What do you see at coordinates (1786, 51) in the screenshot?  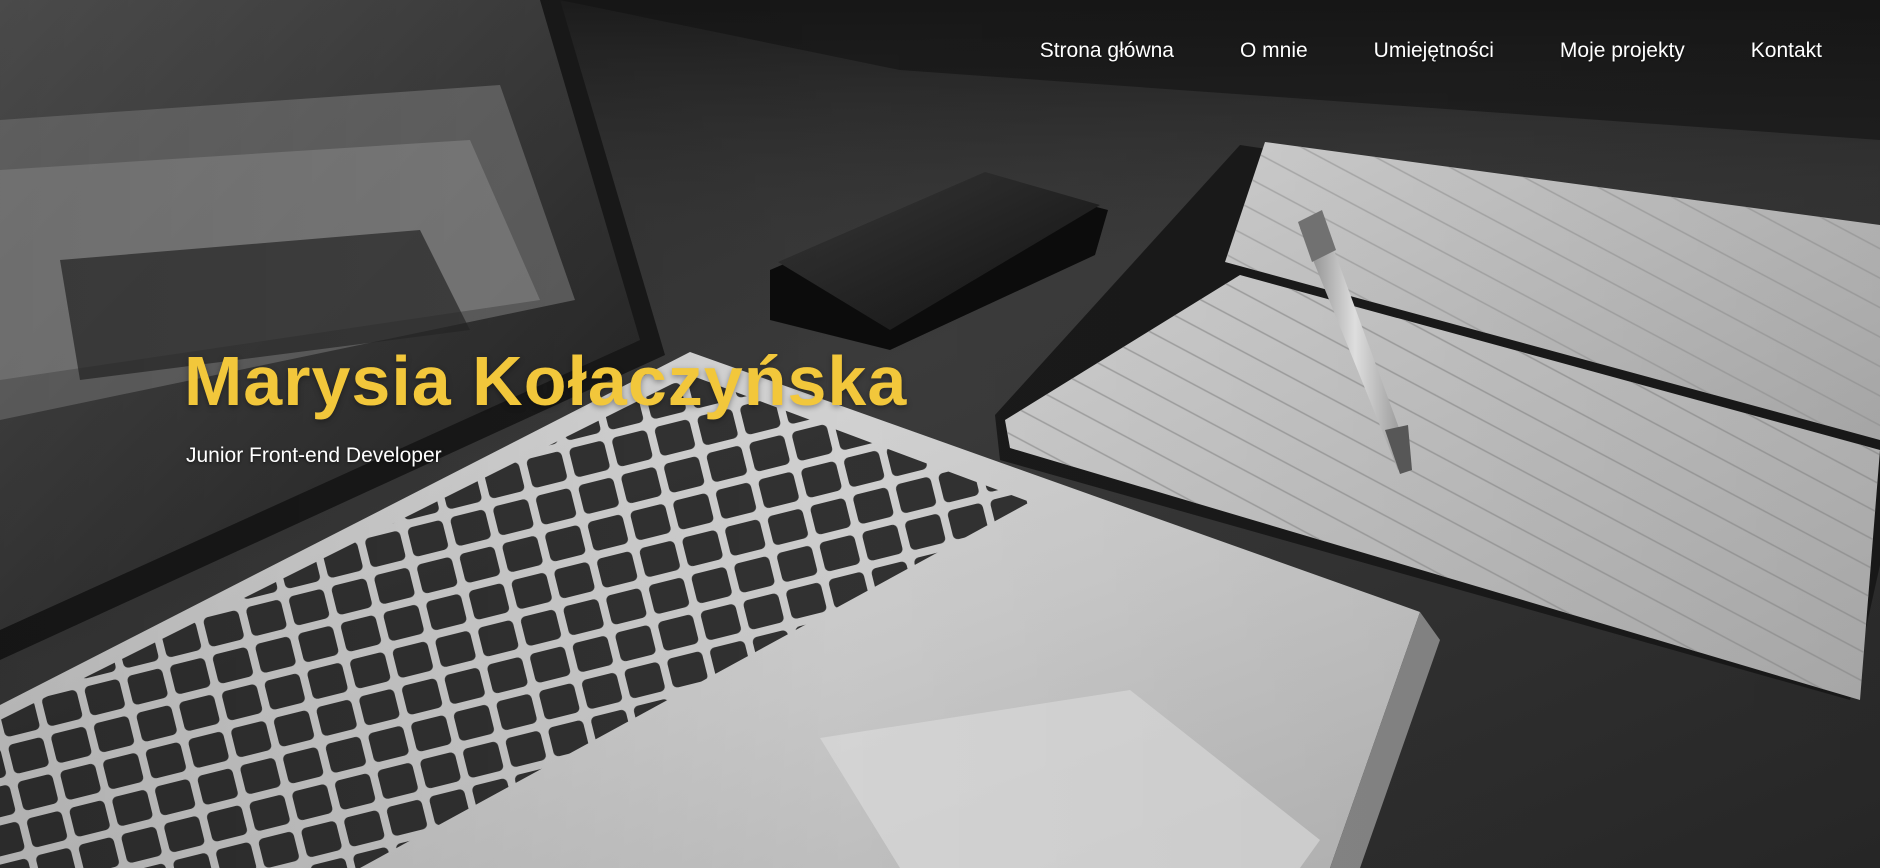 I see `nav-link-contact: Kontakt` at bounding box center [1786, 51].